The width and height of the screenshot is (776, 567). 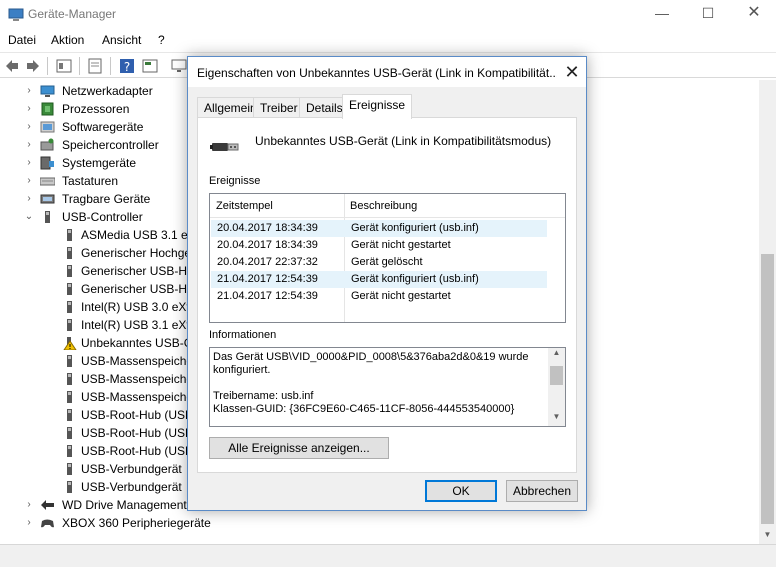 I want to click on tree-item-label: USB-Root-Hub (USB, so click(x=137, y=451).